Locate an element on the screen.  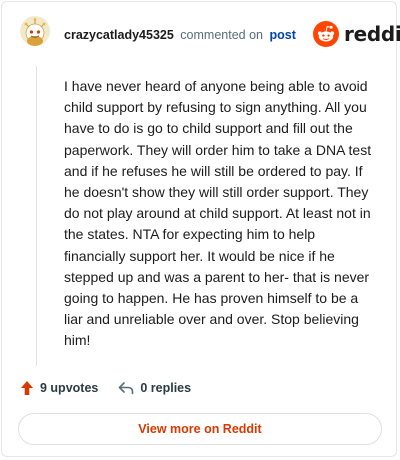
upvote-count: 9 upvotes is located at coordinates (69, 388).